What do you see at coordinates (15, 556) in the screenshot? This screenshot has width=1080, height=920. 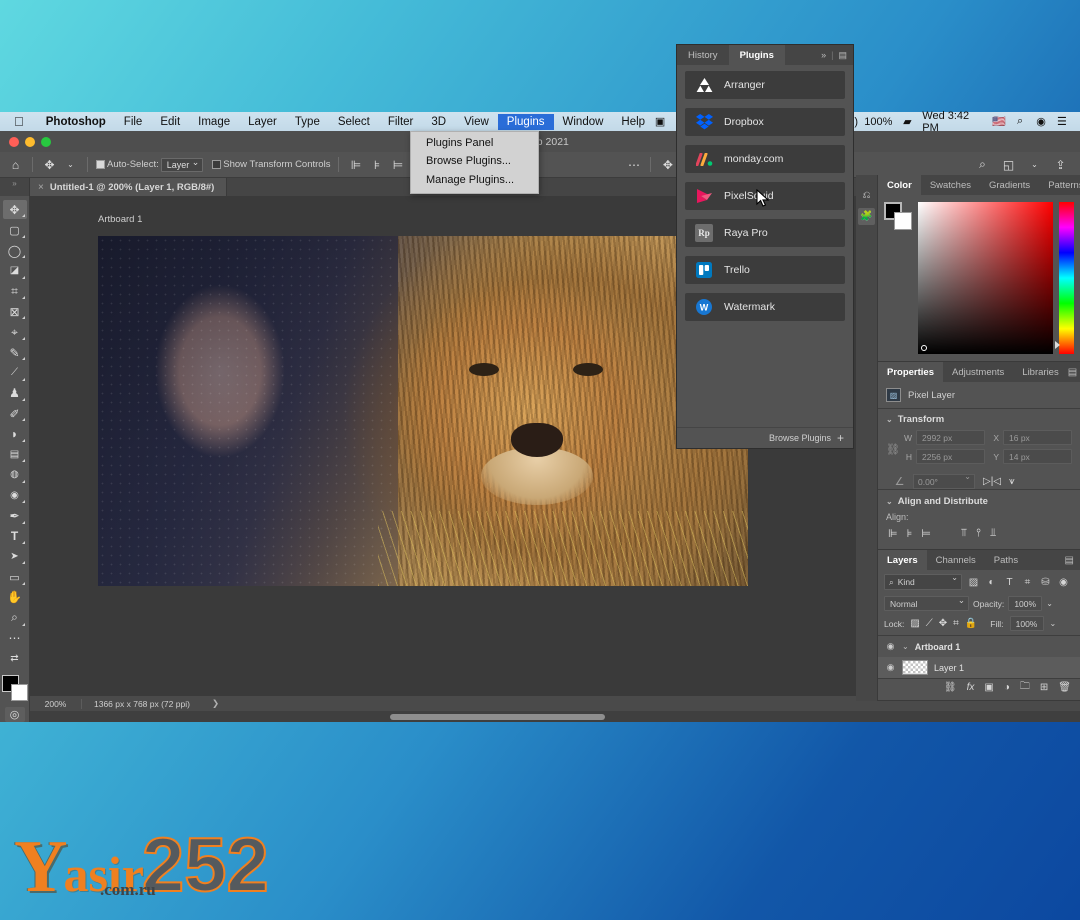 I see `path-selection-tool: ➤` at bounding box center [15, 556].